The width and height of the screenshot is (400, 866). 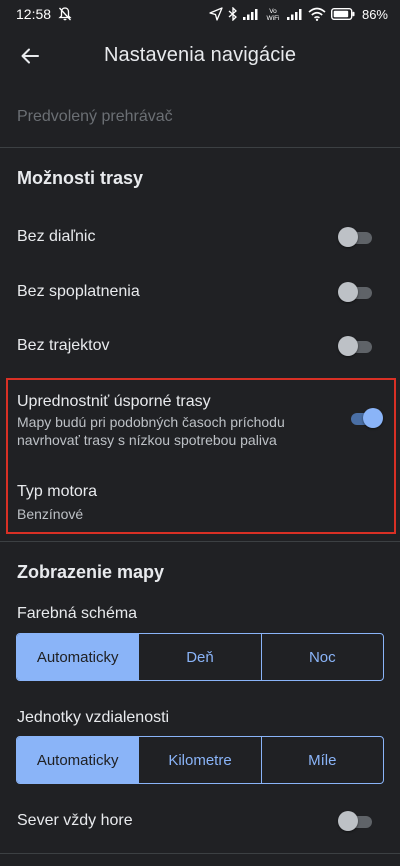 What do you see at coordinates (322, 657) in the screenshot?
I see `color-scheme-option-night: Noc` at bounding box center [322, 657].